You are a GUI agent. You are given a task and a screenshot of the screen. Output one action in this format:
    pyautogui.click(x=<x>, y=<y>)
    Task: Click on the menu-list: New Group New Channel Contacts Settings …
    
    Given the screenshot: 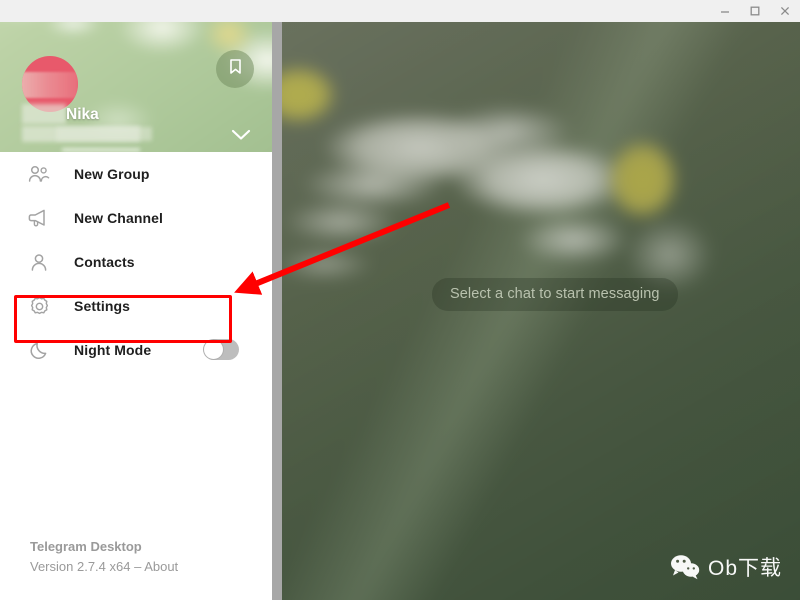 What is the action you would take?
    pyautogui.click(x=136, y=262)
    